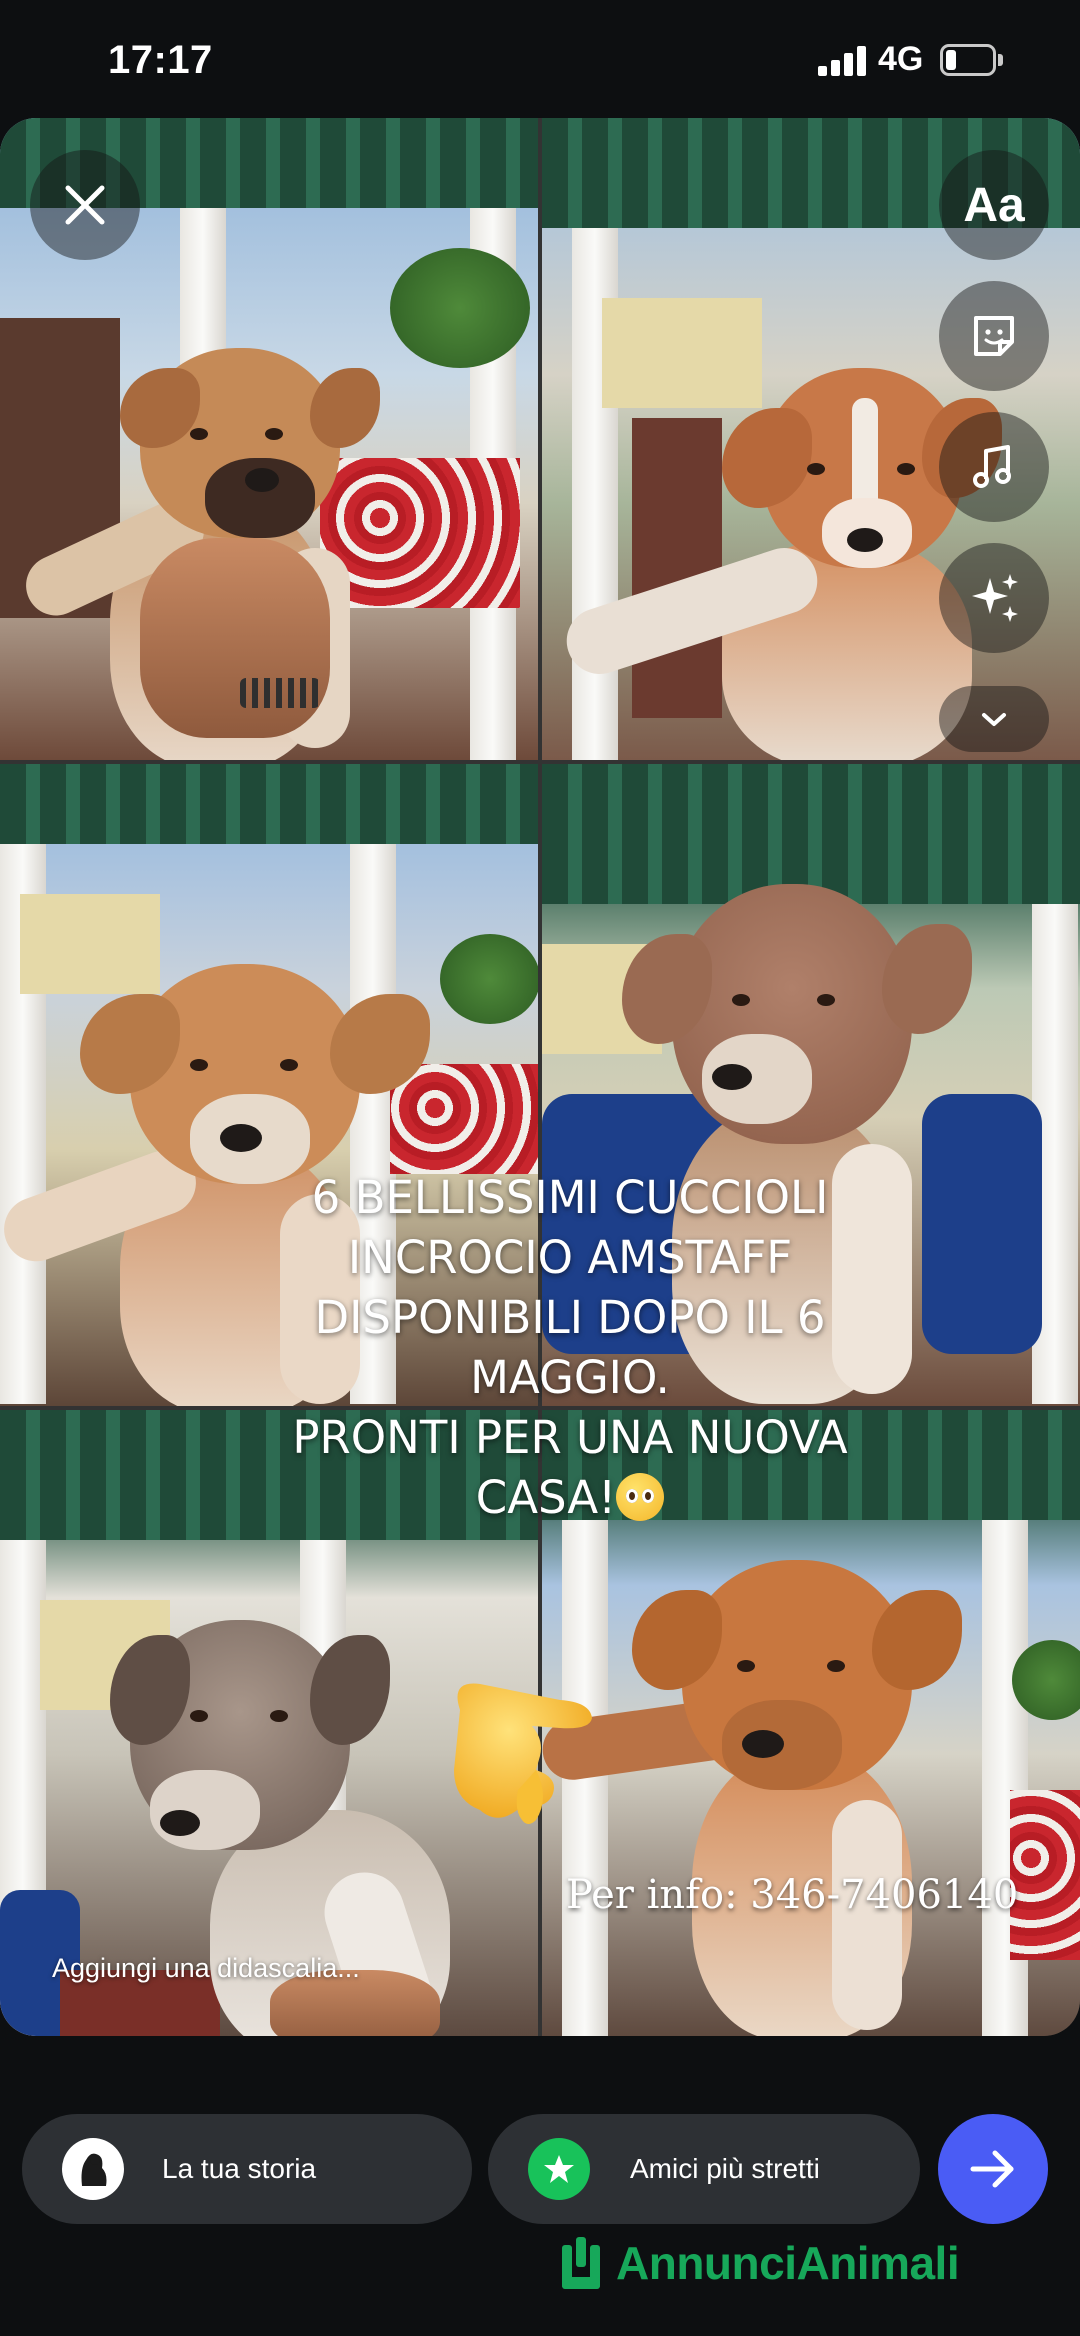 Image resolution: width=1080 pixels, height=2336 pixels. I want to click on pointing-hand-emoji-icon, so click(525, 1750).